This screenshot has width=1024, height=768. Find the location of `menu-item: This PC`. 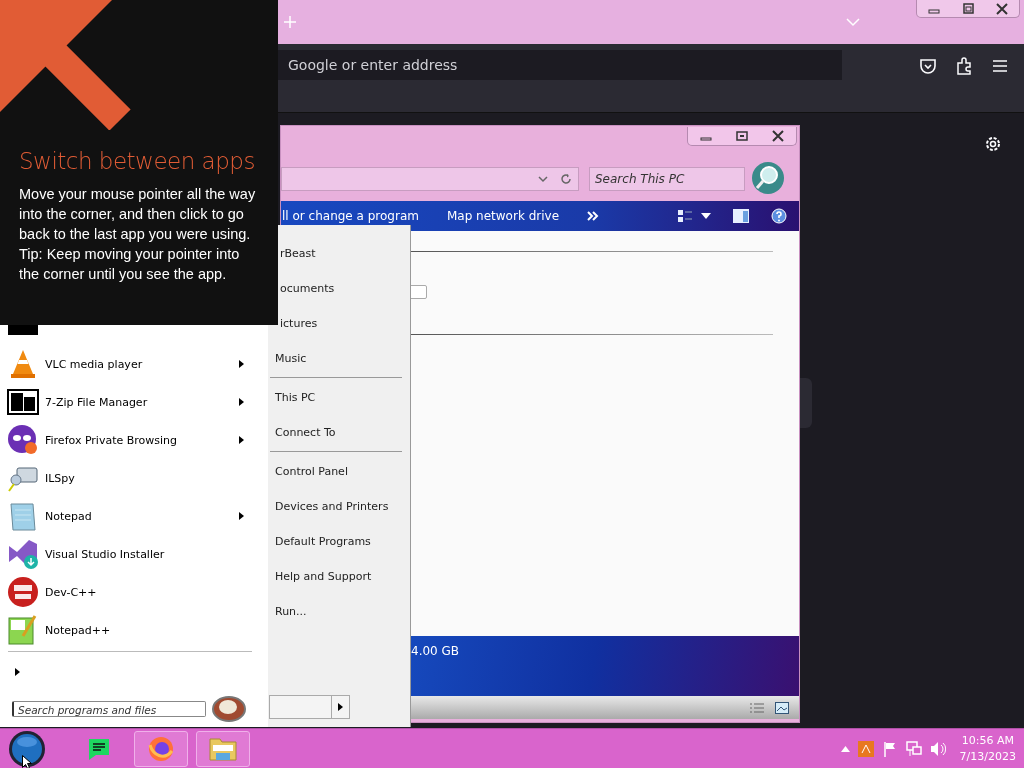

menu-item: This PC is located at coordinates (339, 397).